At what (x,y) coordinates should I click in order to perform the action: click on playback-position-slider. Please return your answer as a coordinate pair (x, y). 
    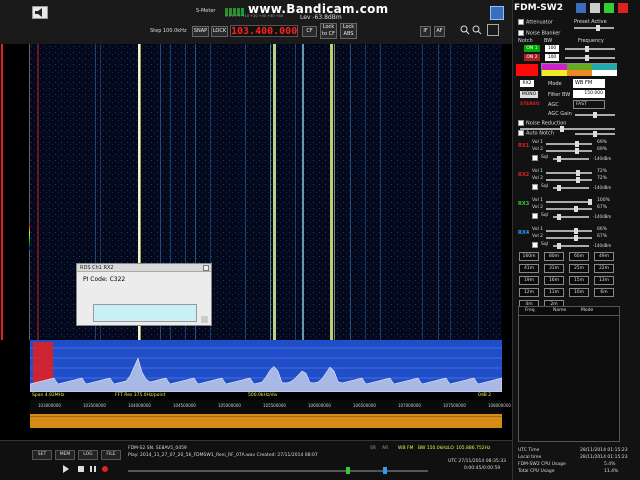
    Looking at the image, I should click on (278, 470).